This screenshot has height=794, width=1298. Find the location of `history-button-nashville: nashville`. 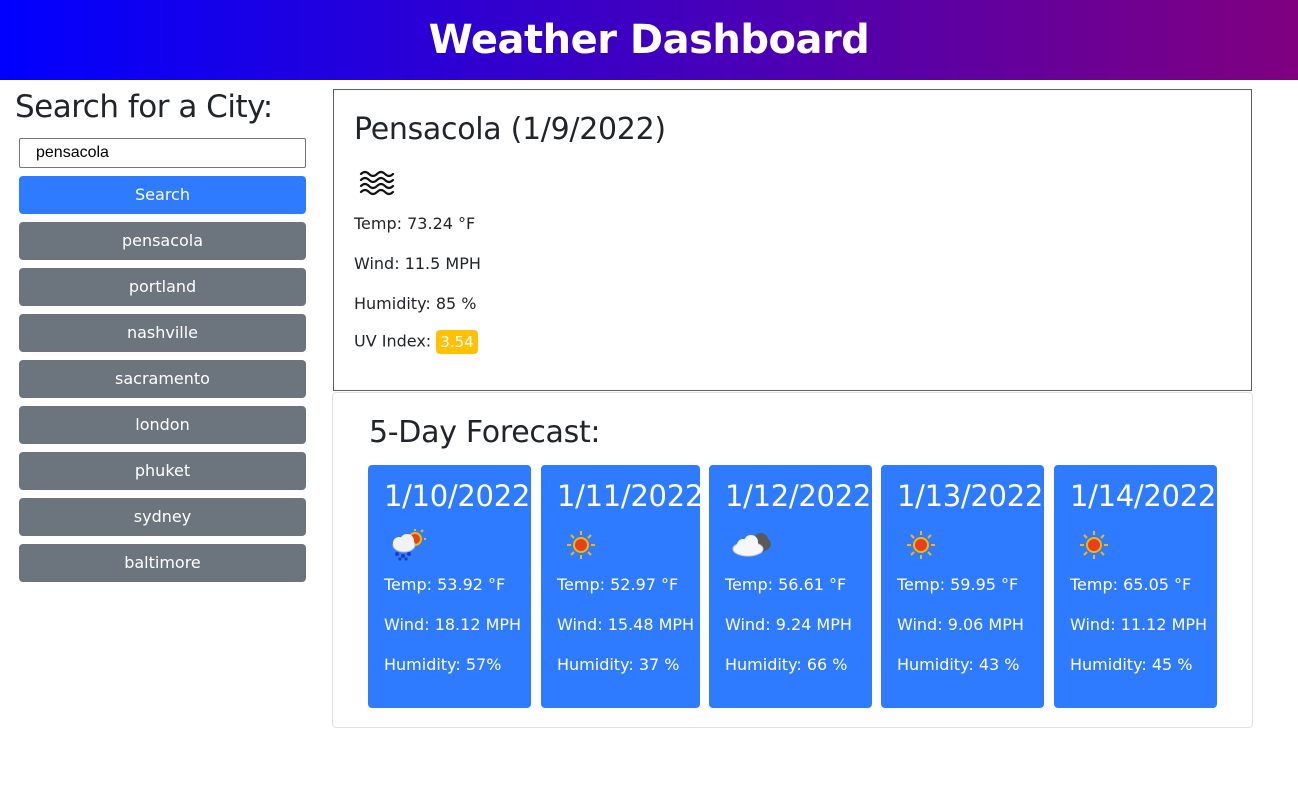

history-button-nashville: nashville is located at coordinates (162, 333).